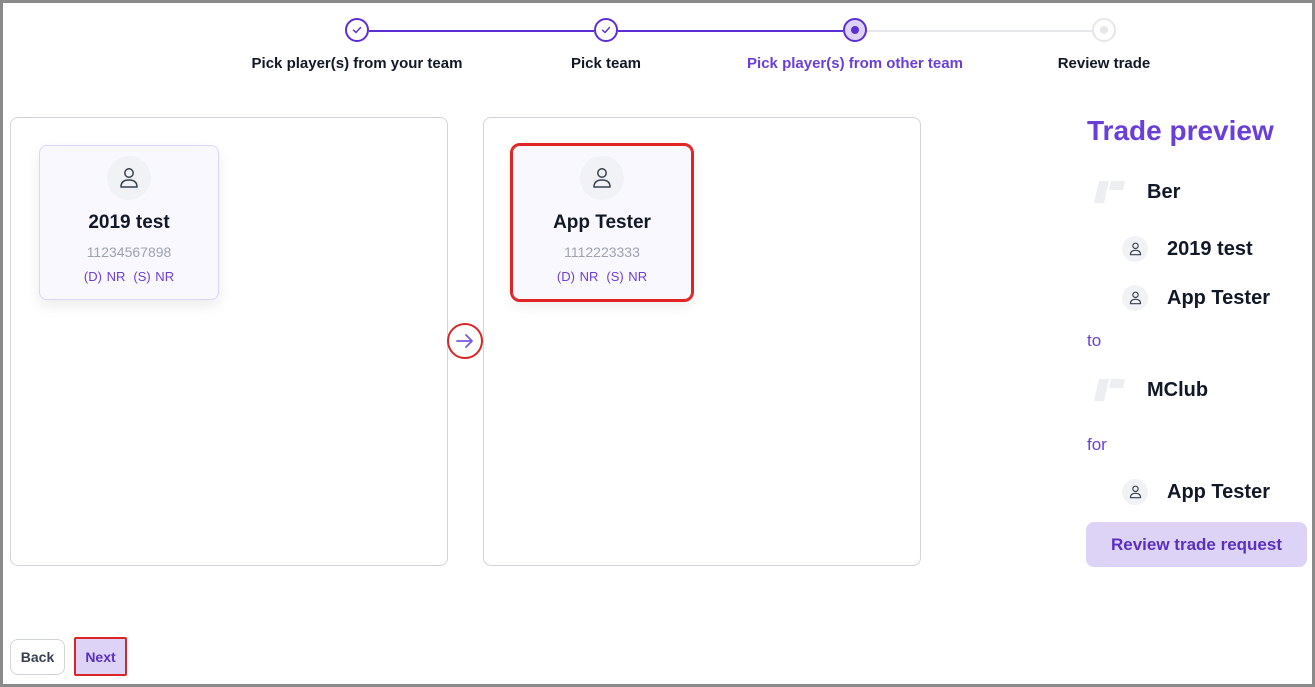 This screenshot has height=687, width=1315. Describe the element at coordinates (100, 656) in the screenshot. I see `next-button: Next` at that location.